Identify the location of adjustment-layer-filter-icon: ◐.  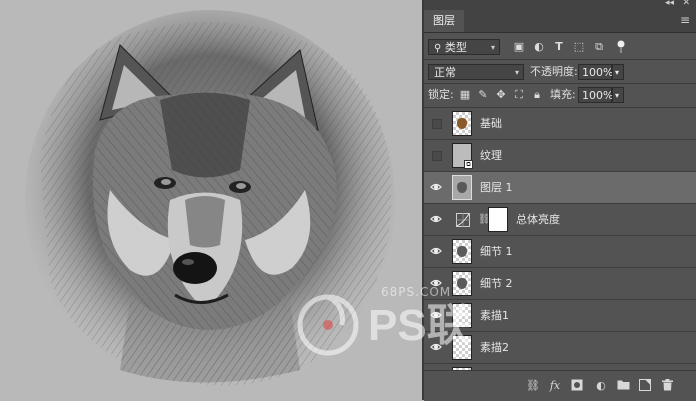
(539, 47).